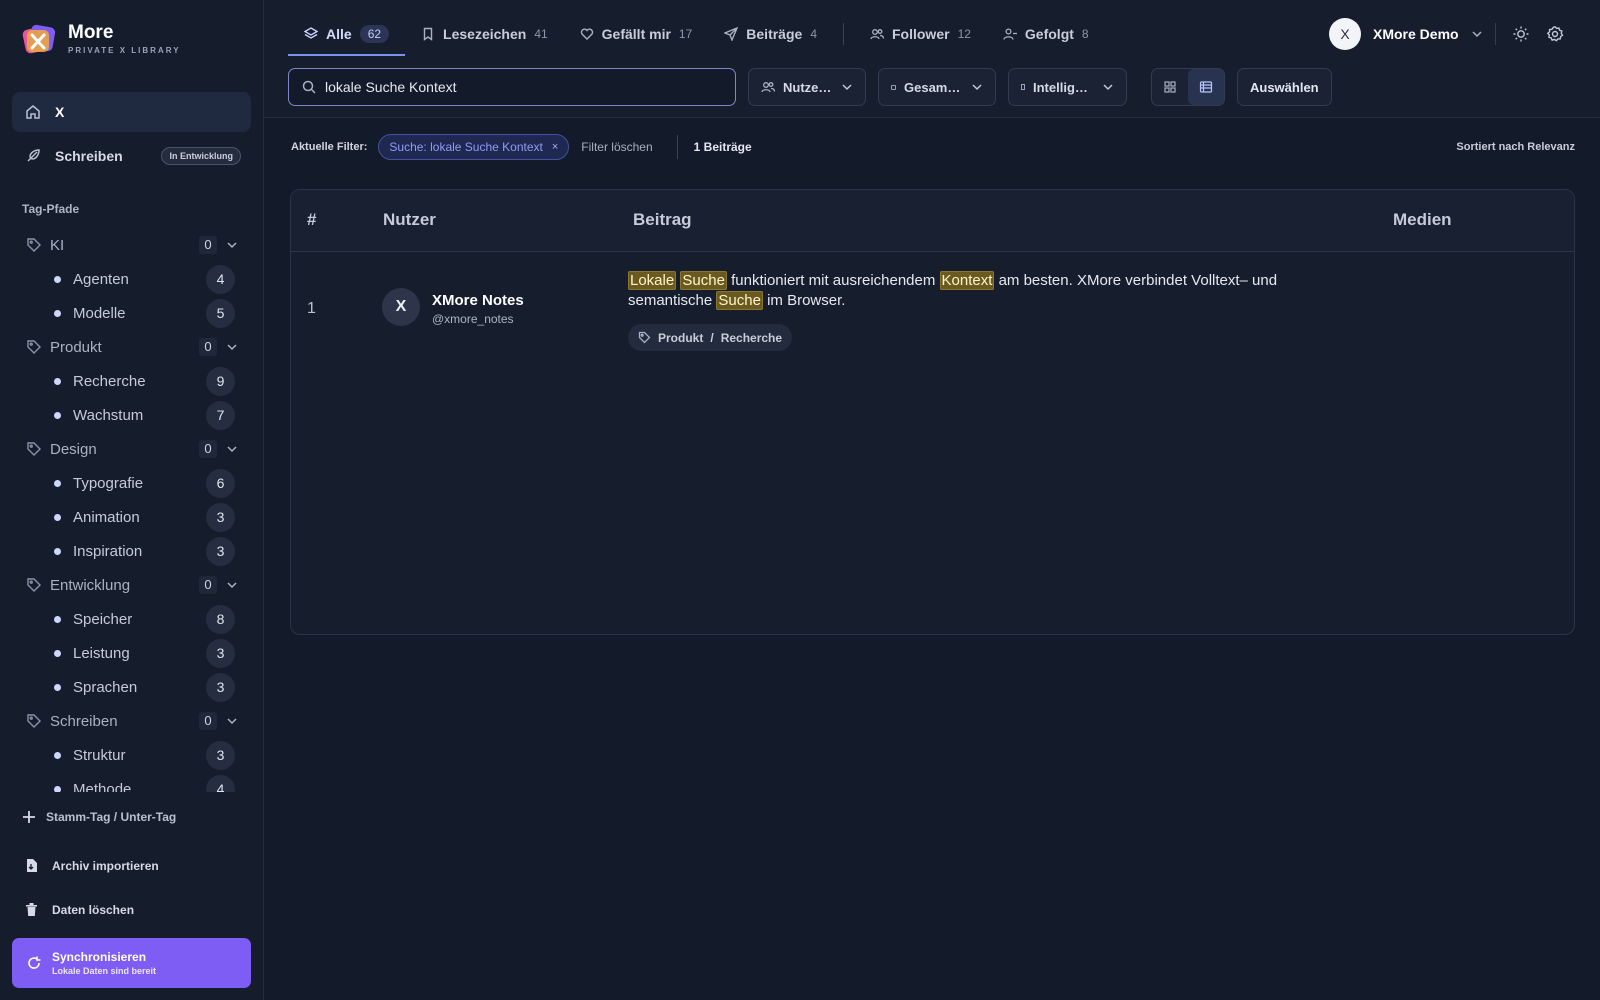 Image resolution: width=1600 pixels, height=1000 pixels. Describe the element at coordinates (220, 279) in the screenshot. I see `tag-child-count: 4` at that location.